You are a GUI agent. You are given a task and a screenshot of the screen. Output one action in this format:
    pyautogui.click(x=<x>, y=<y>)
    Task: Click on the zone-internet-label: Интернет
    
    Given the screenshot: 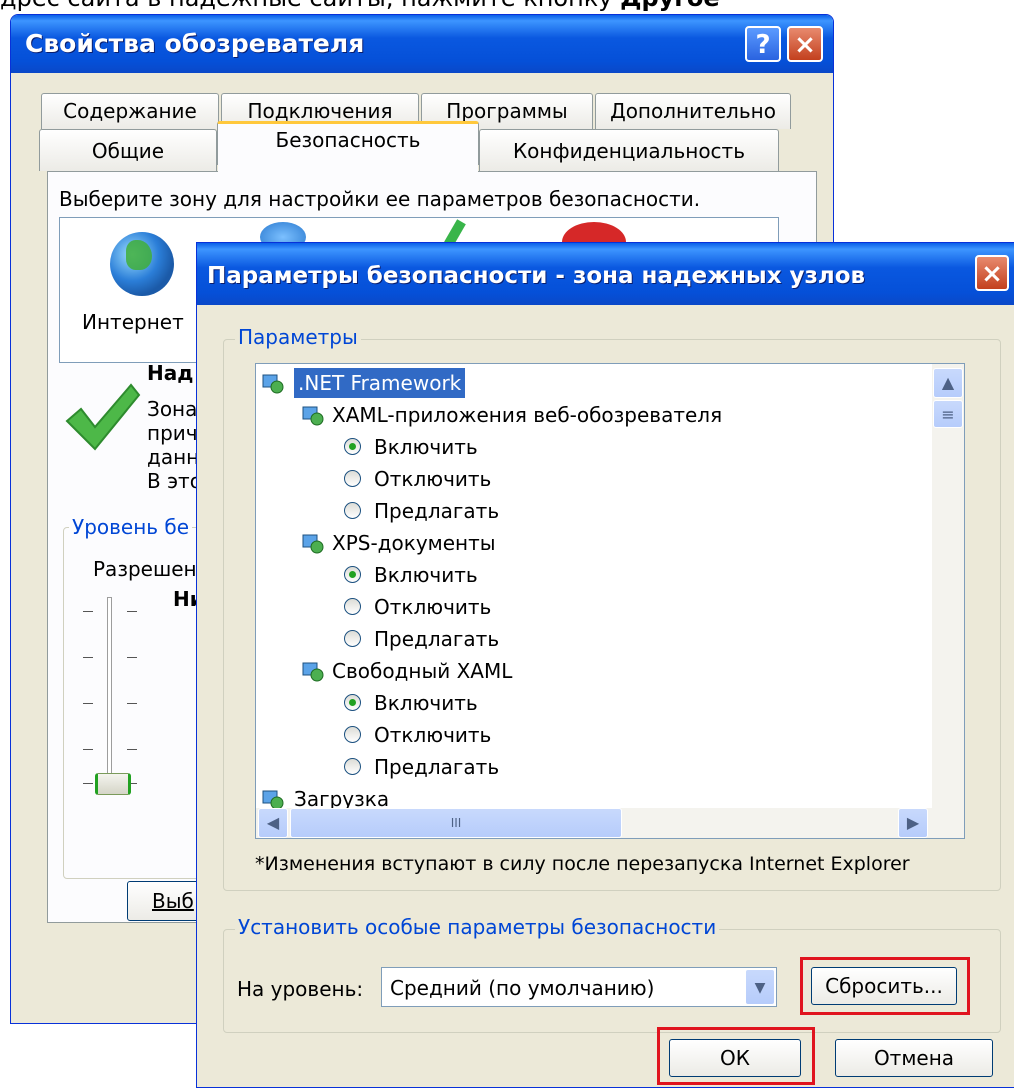 What is the action you would take?
    pyautogui.click(x=133, y=322)
    